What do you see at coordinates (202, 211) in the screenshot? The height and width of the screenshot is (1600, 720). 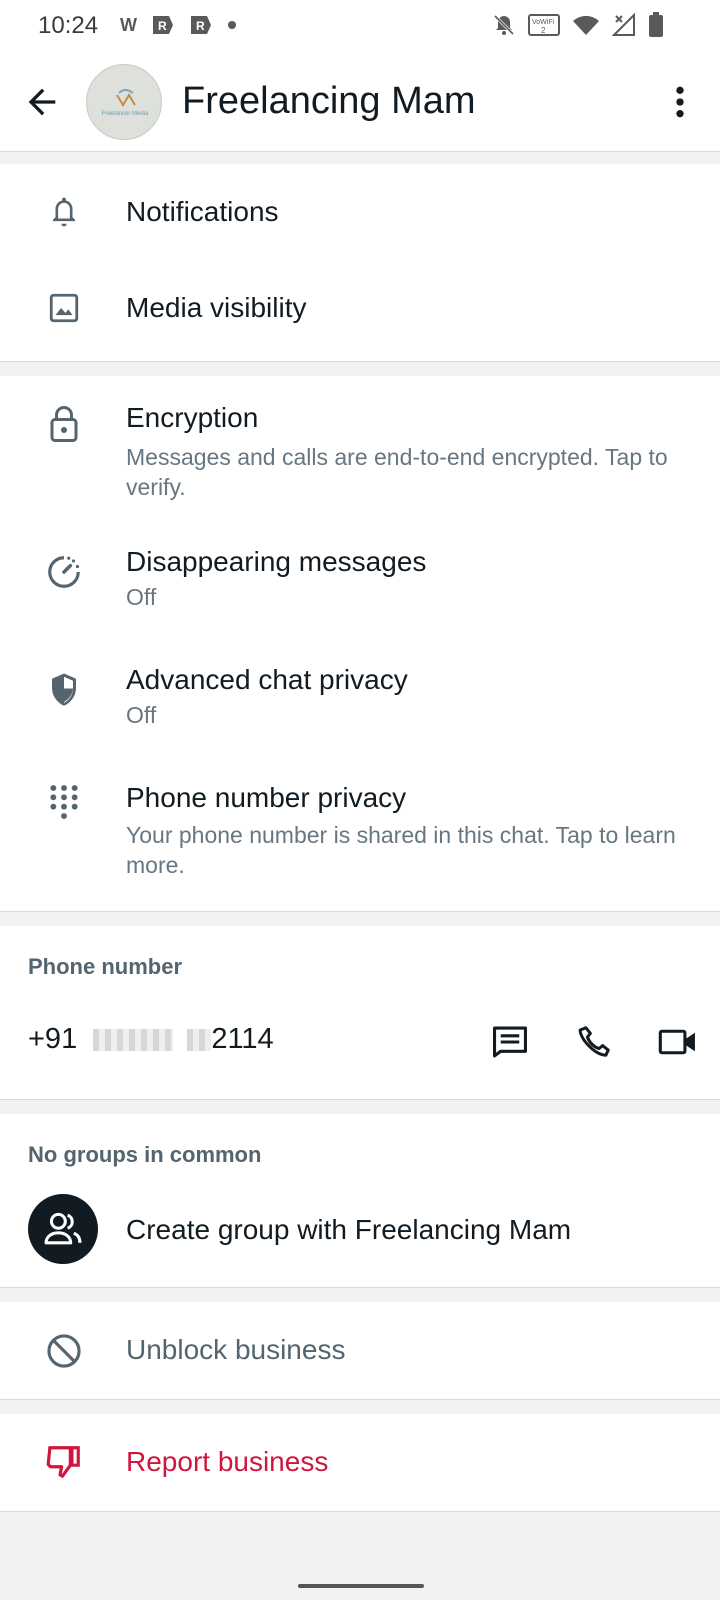 I see `notifications-label: Notifications` at bounding box center [202, 211].